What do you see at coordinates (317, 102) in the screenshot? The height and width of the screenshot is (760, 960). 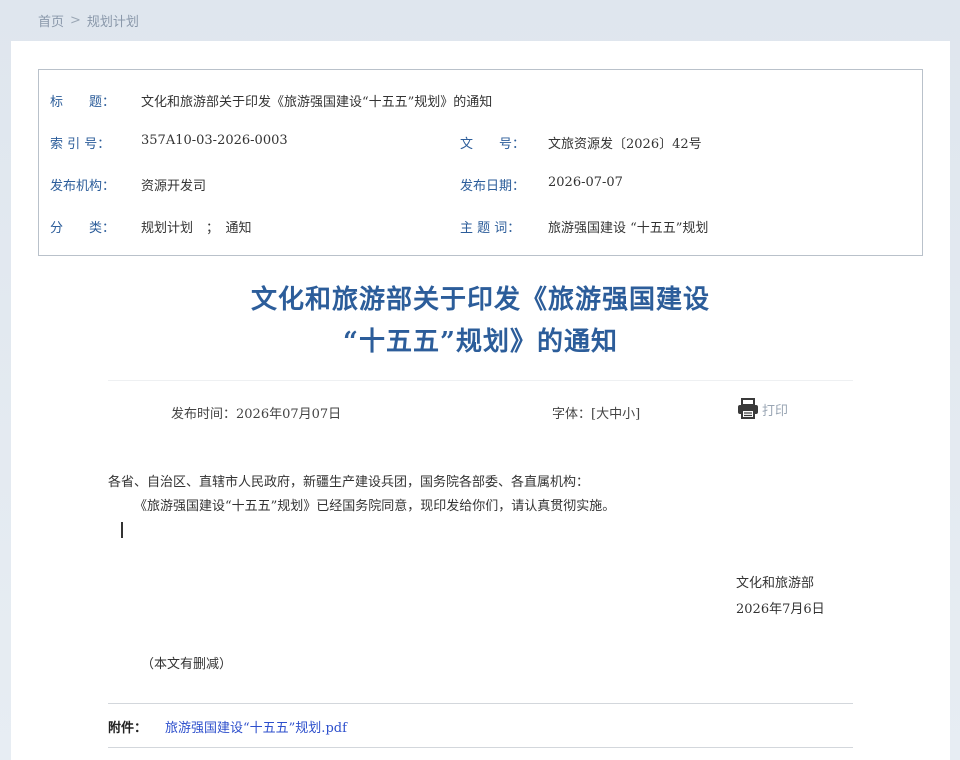 I see `meta-title-value: 文化和旅游部关于印发《旅游强国建设“十五五”规划》的通知` at bounding box center [317, 102].